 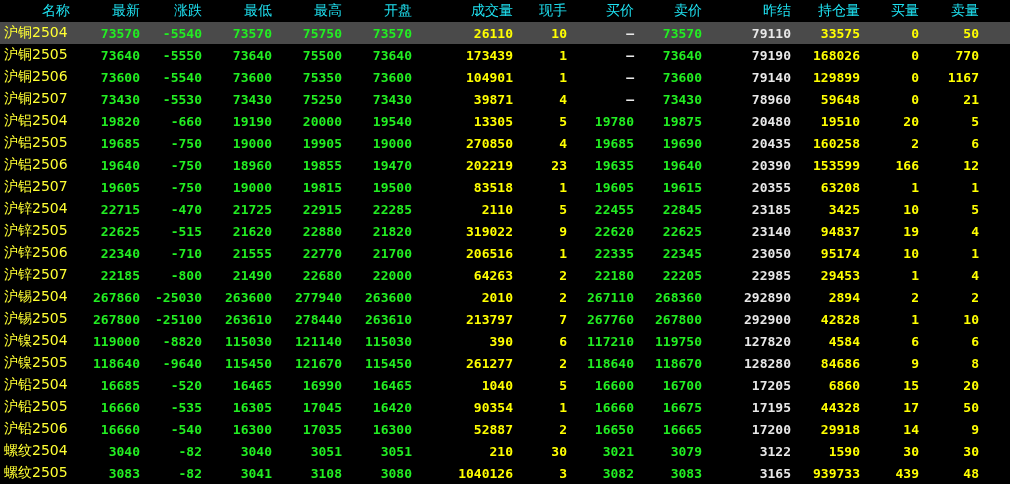 What do you see at coordinates (395, 473) in the screenshot?
I see `table-cell-text: 3080` at bounding box center [395, 473].